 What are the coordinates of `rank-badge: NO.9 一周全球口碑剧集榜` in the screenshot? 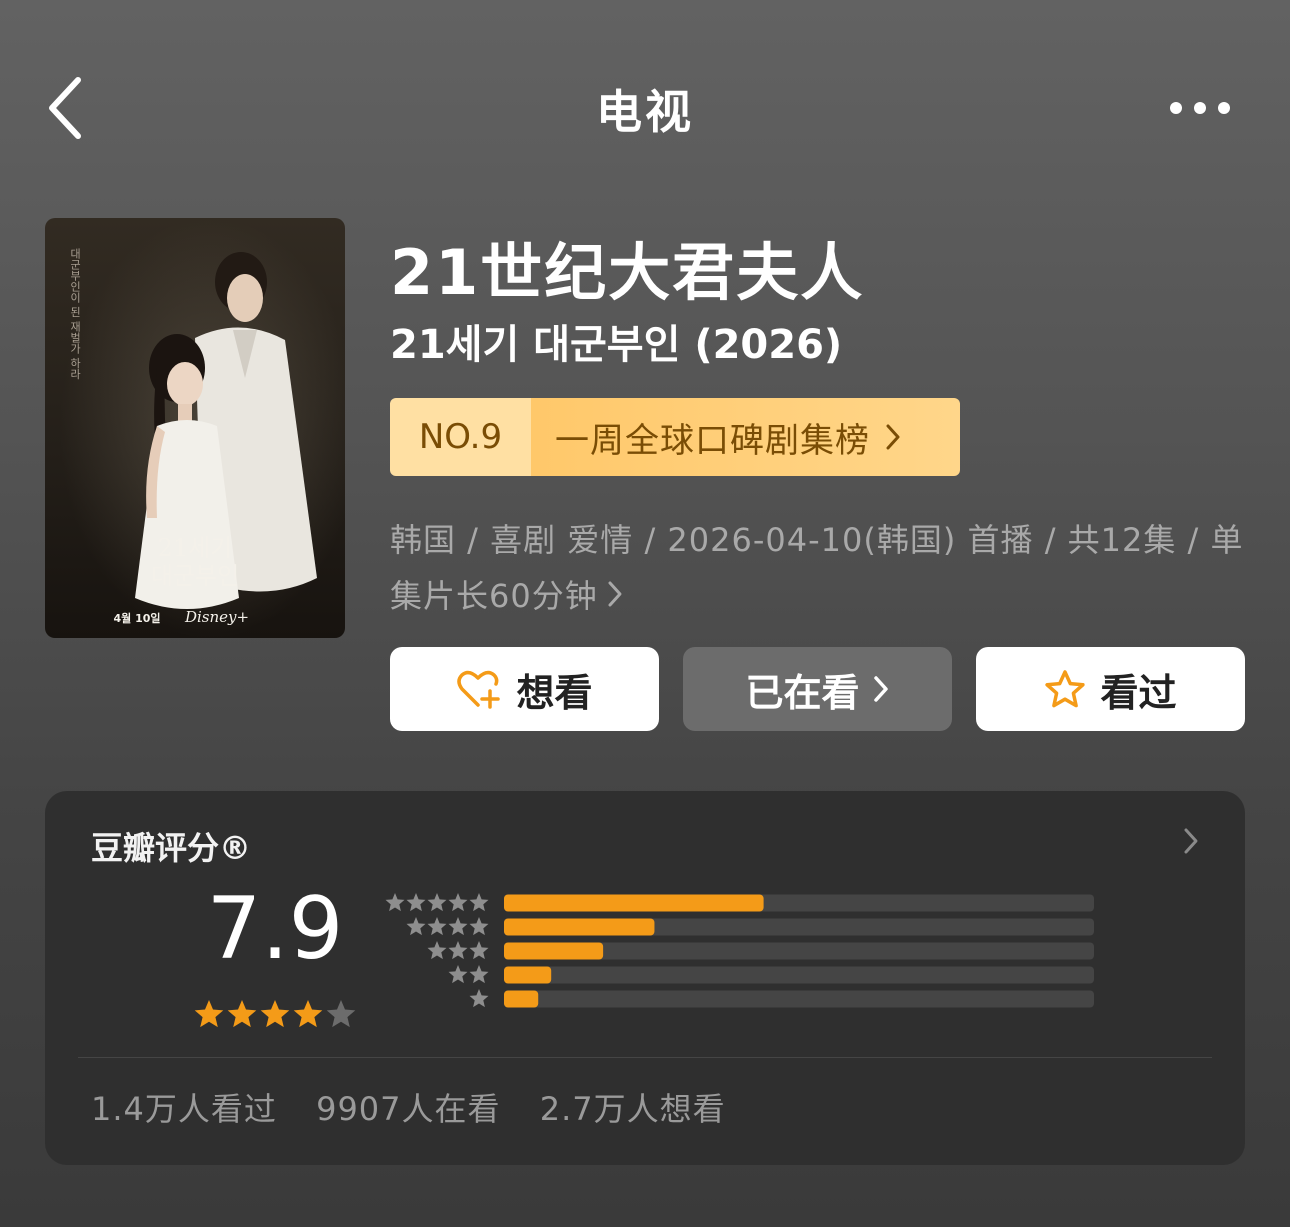 It's located at (675, 437).